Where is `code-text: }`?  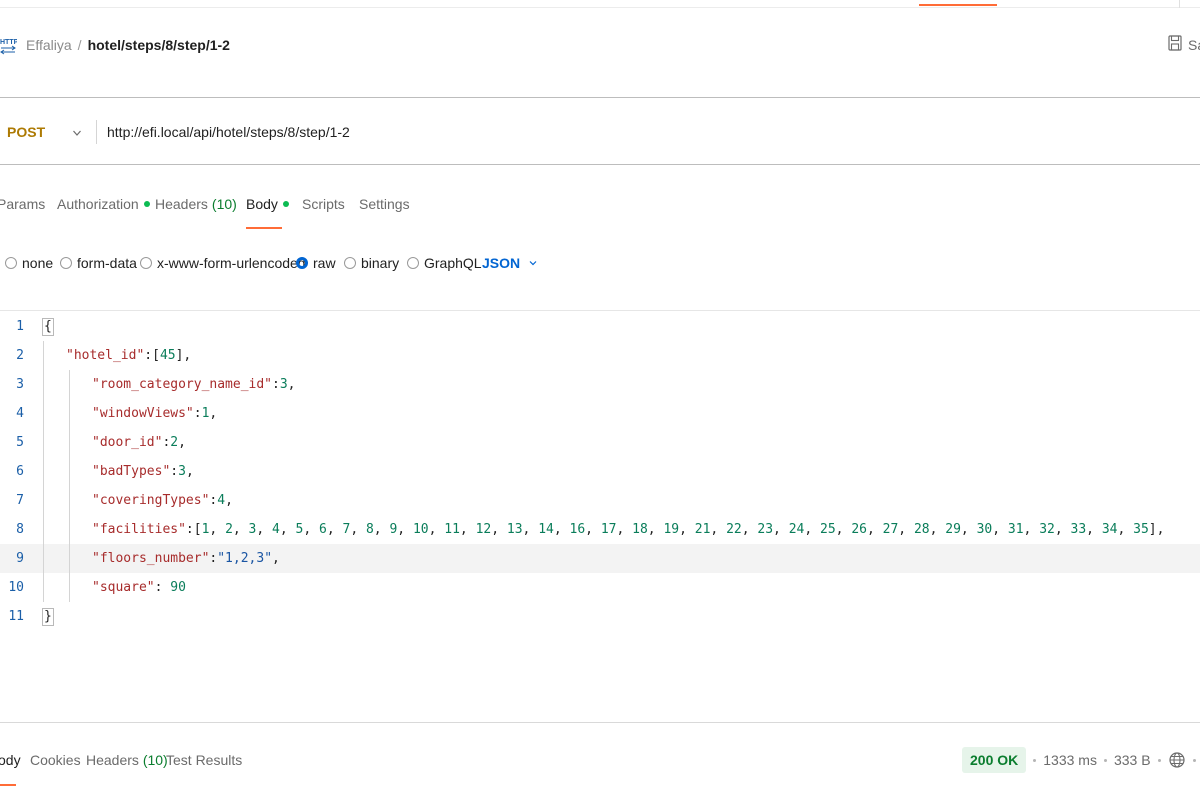 code-text: } is located at coordinates (48, 616).